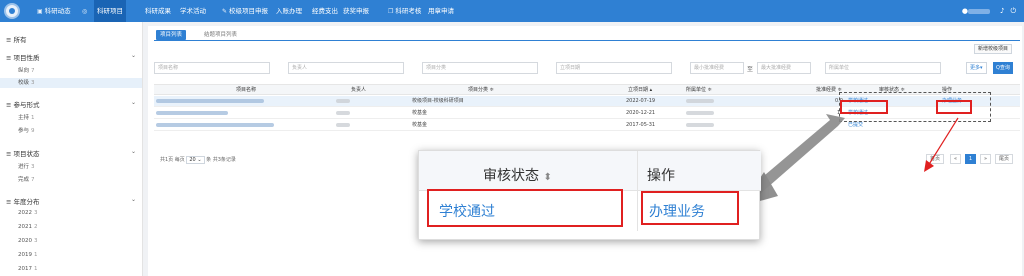 This screenshot has height=276, width=1024. I want to click on zoom-callout: 审核状态 ⬍ 操作 学校通过 办理业务, so click(589, 195).